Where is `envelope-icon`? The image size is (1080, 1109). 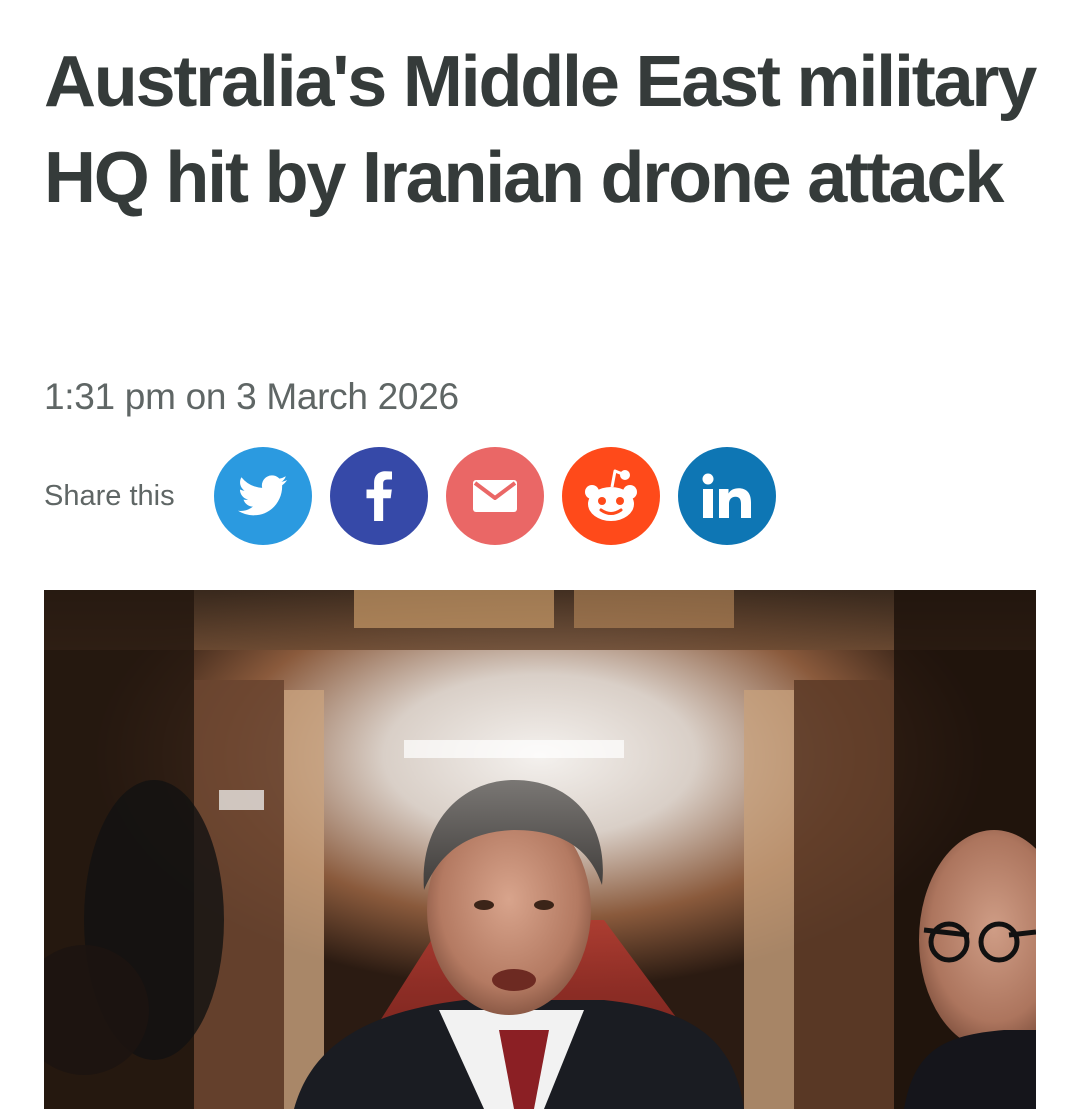
envelope-icon is located at coordinates (495, 496).